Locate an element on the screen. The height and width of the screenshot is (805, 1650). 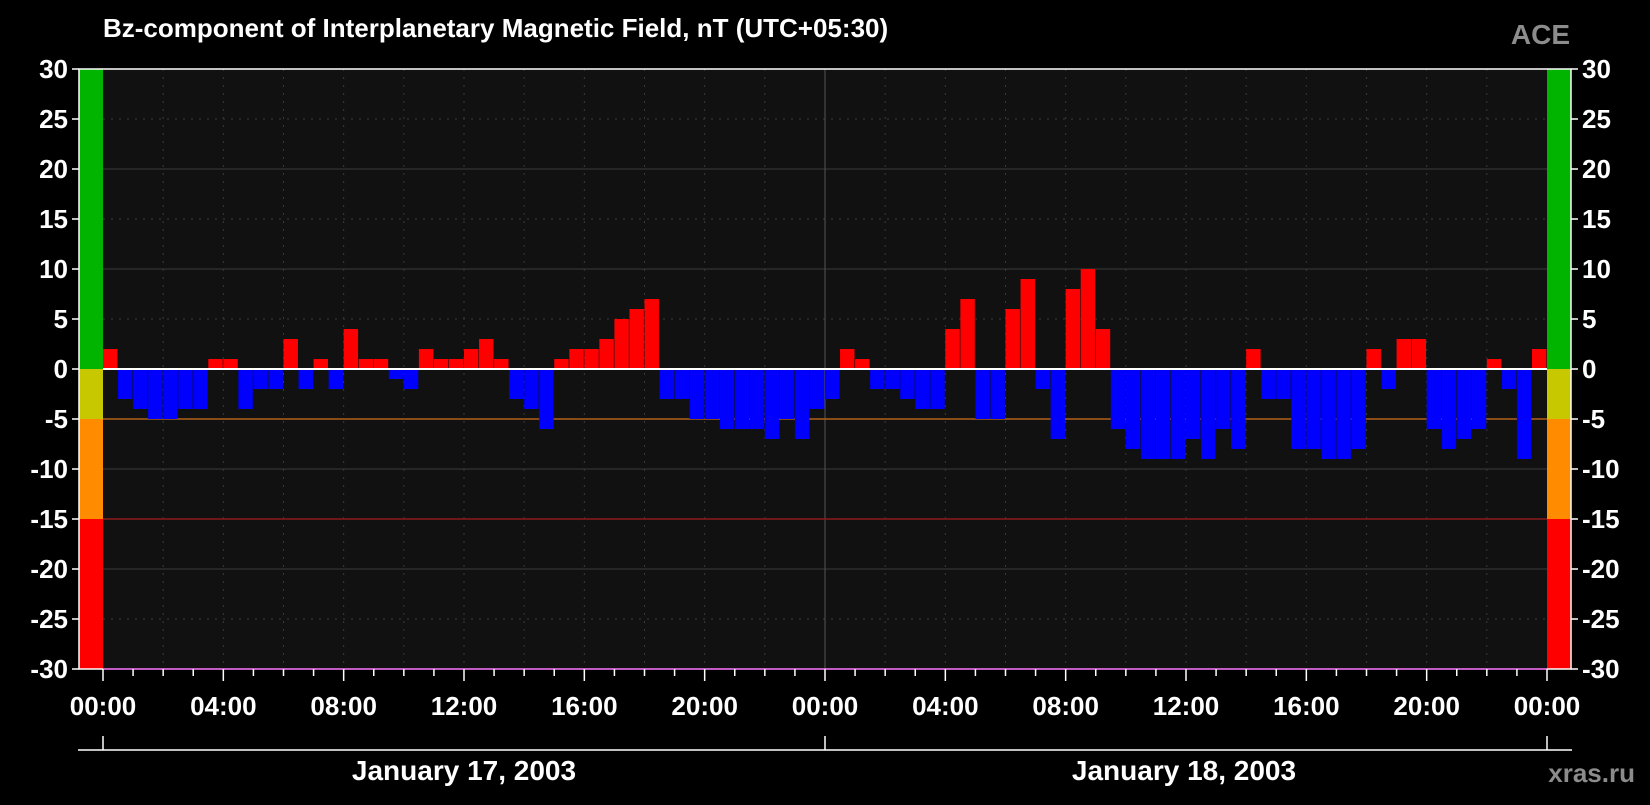
y-tick-label-left: 10 is located at coordinates (53, 269).